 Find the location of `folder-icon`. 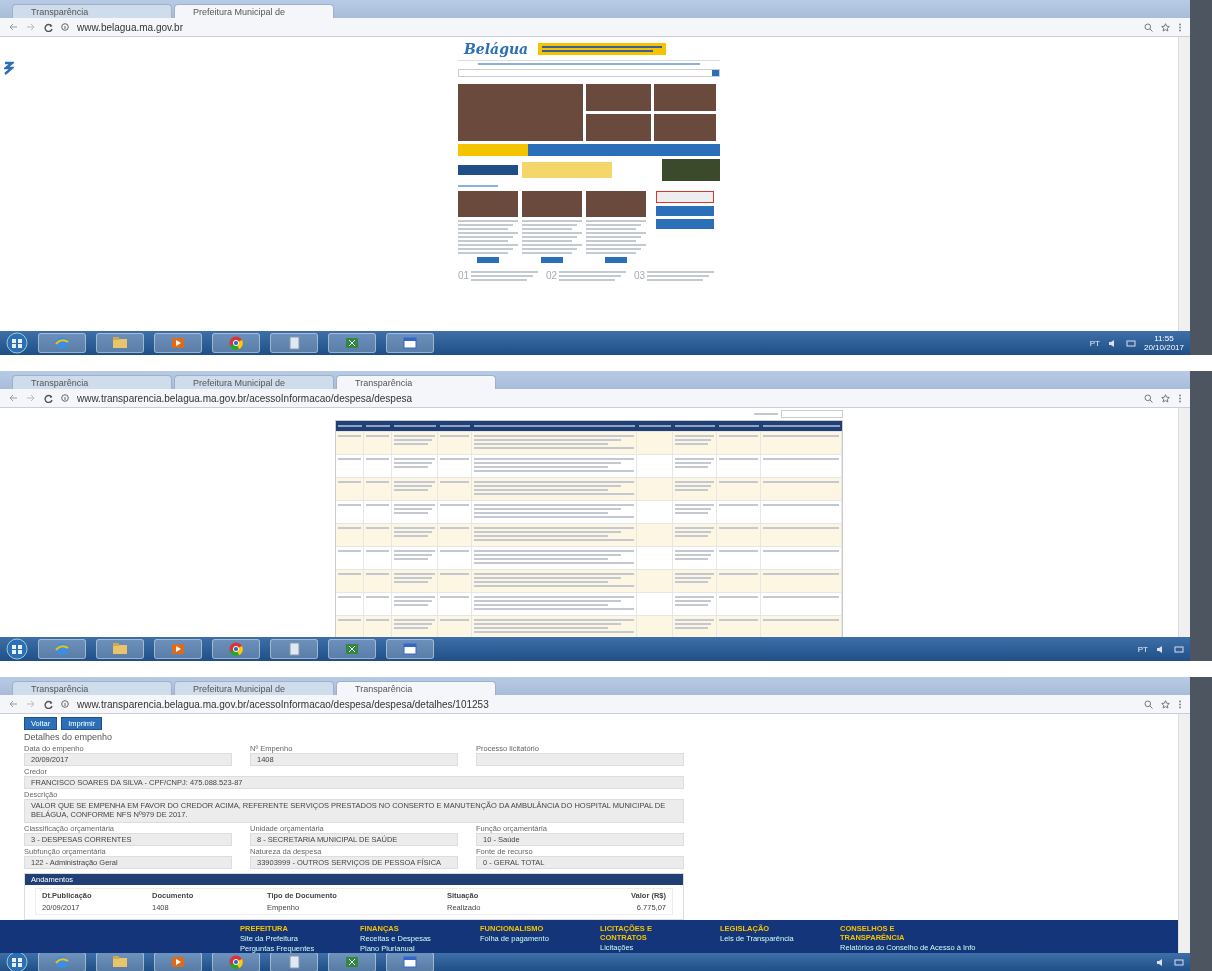

folder-icon is located at coordinates (120, 649).